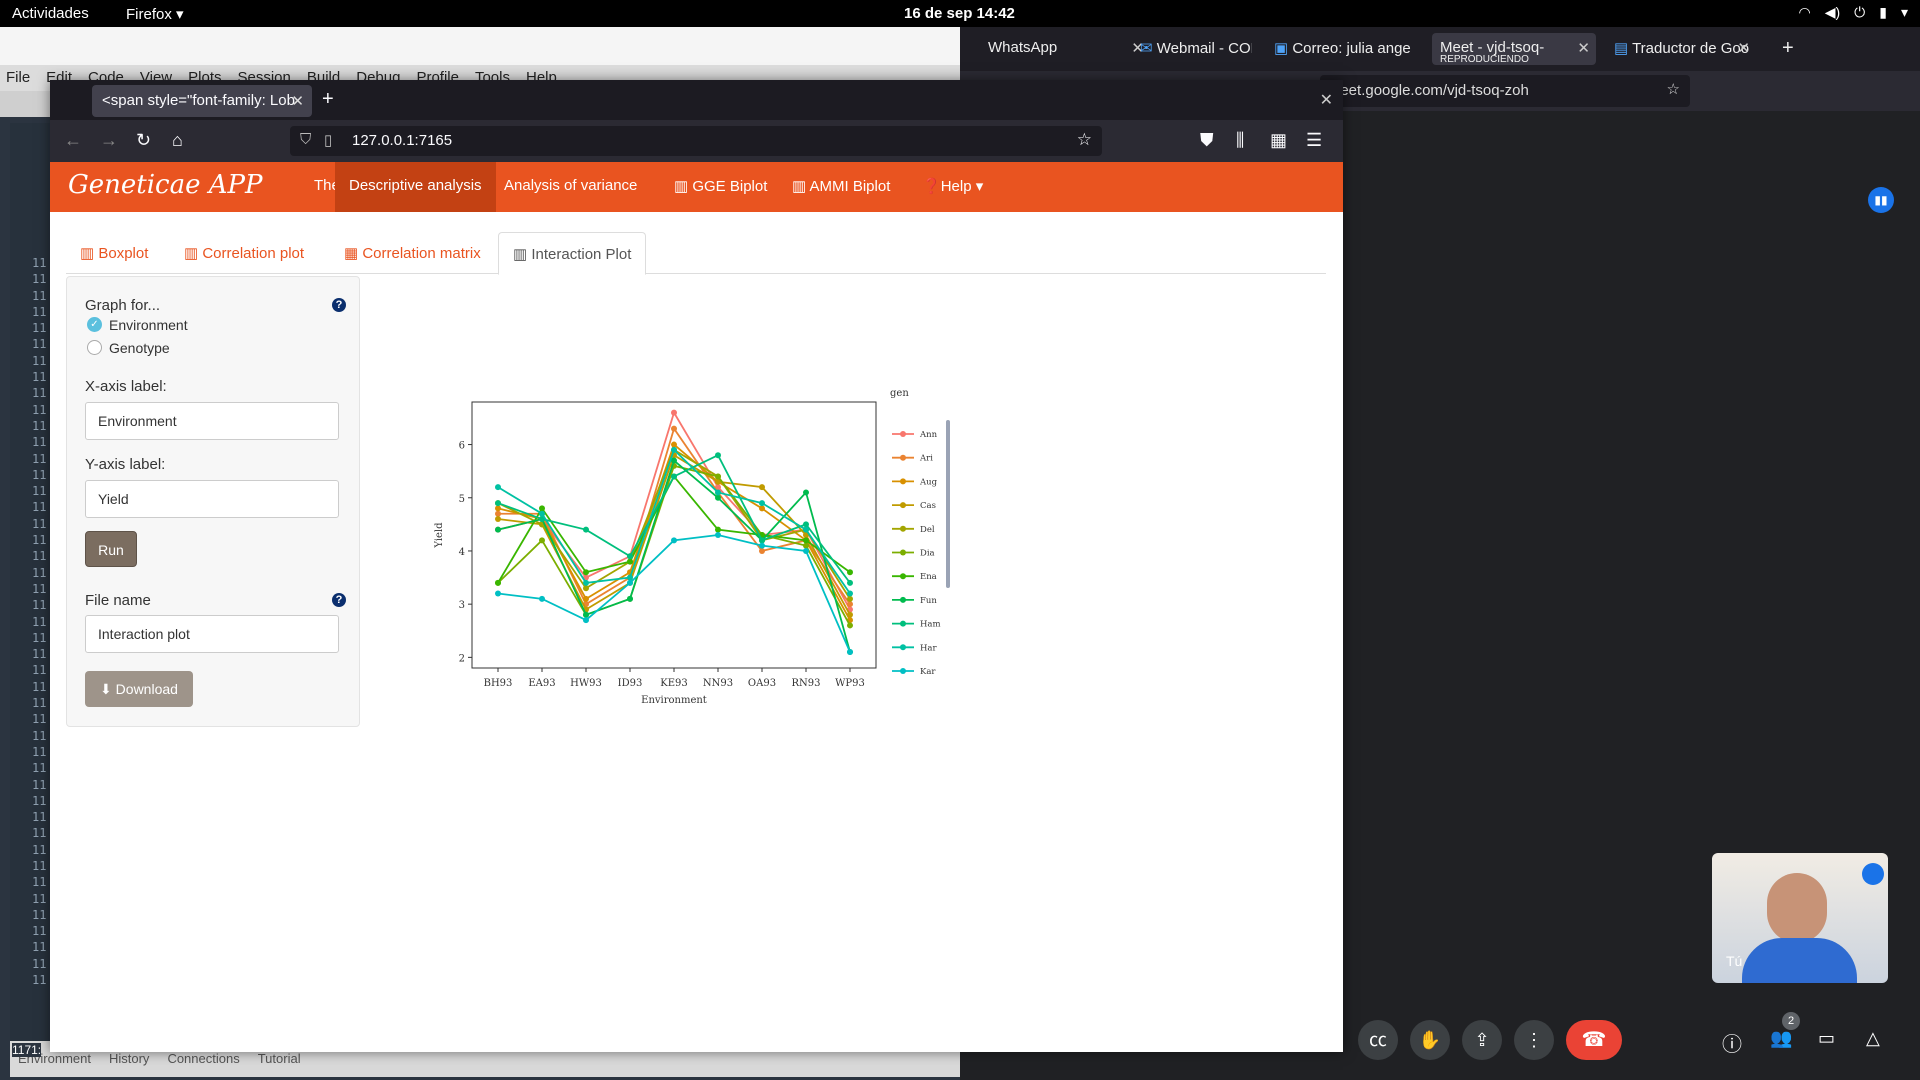 The width and height of the screenshot is (1920, 1080). What do you see at coordinates (1430, 1040) in the screenshot?
I see `raise-hand-button: ✋` at bounding box center [1430, 1040].